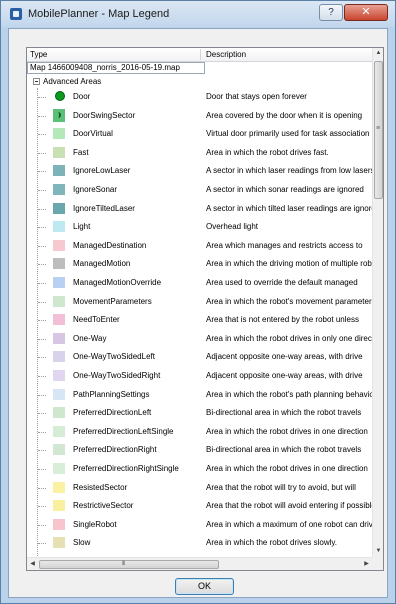  What do you see at coordinates (198, 14) in the screenshot?
I see `title-bar: MobilePlanner - Map Legend ? ✕` at bounding box center [198, 14].